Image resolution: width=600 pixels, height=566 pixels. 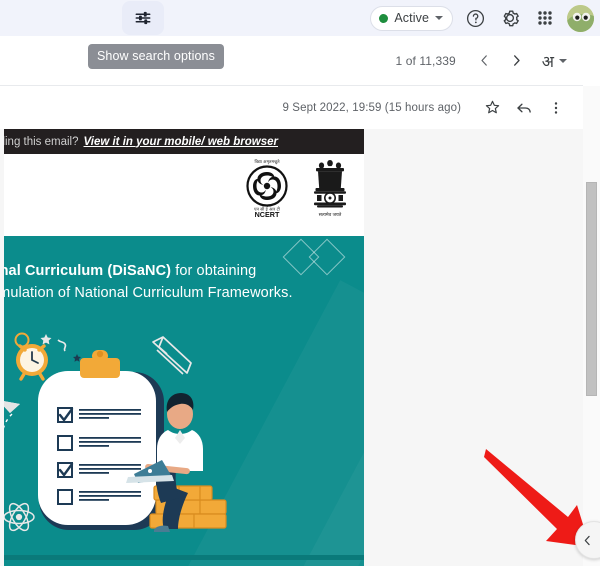 I want to click on settings-button, so click(x=510, y=18).